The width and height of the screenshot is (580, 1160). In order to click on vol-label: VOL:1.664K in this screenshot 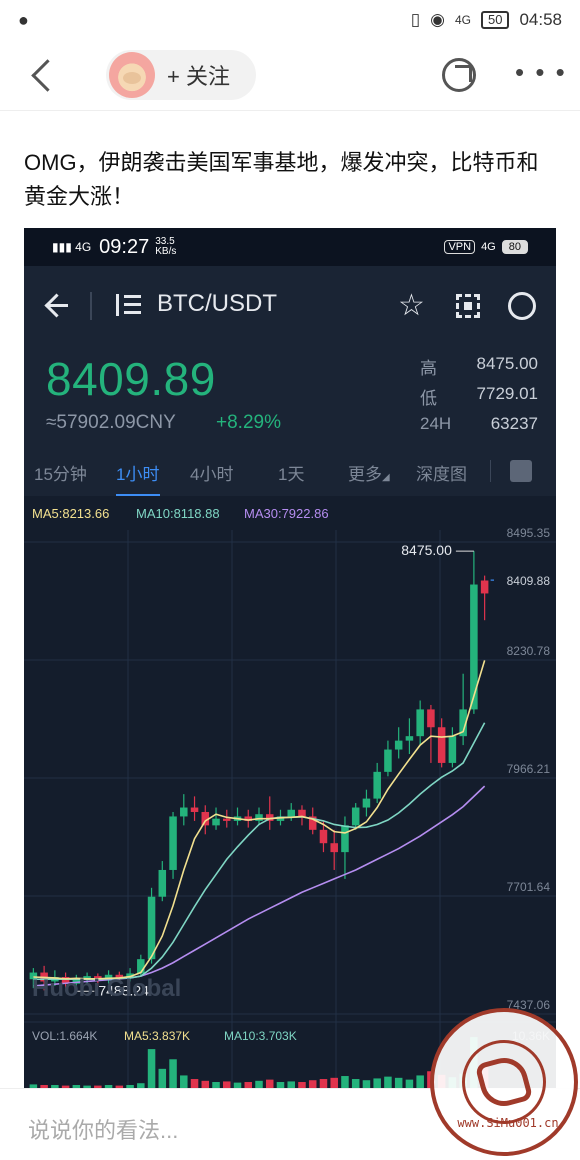, I will do `click(64, 1036)`.